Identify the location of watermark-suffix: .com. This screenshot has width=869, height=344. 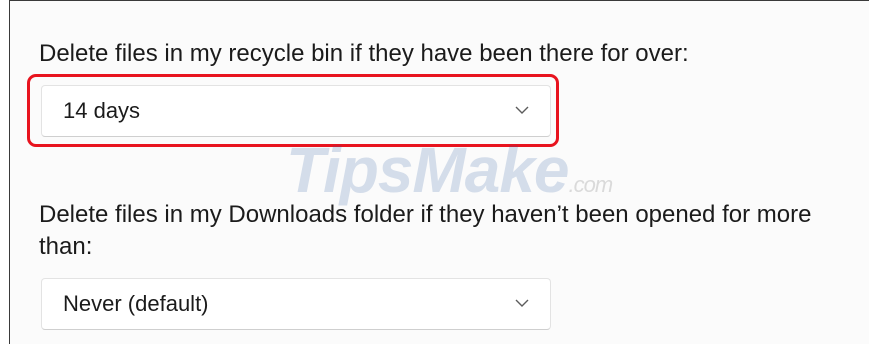
(591, 184).